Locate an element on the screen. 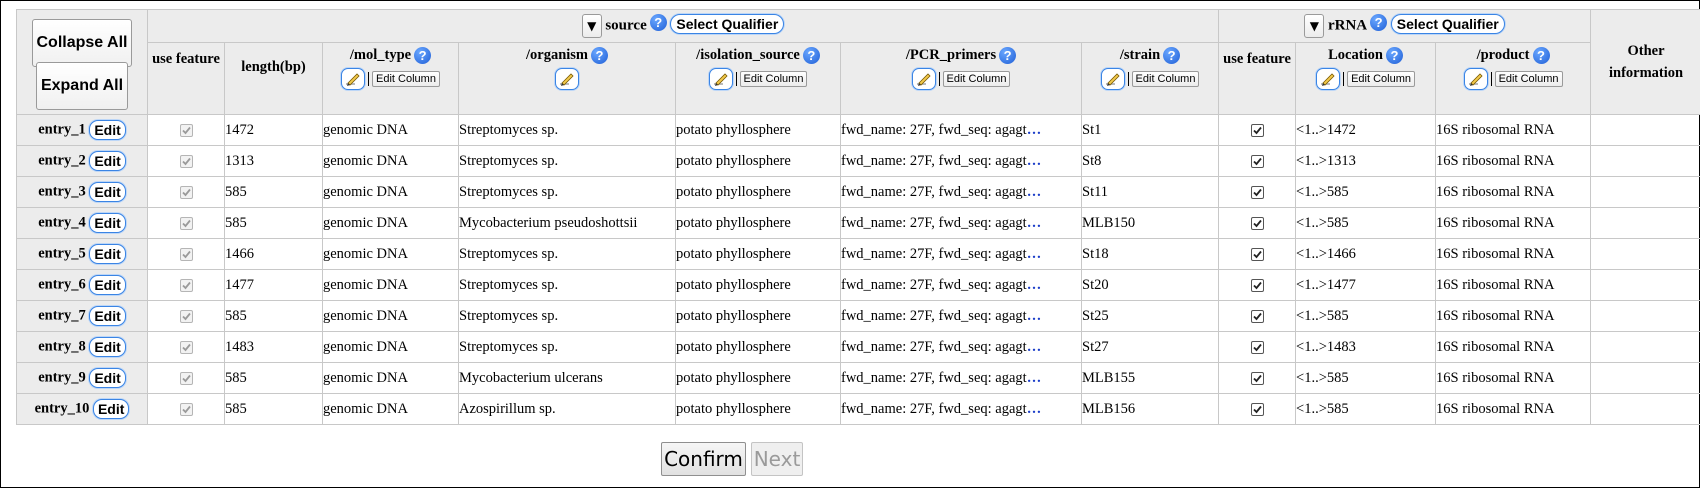 The image size is (1700, 488). pcr-primers-pencil-button is located at coordinates (923, 79).